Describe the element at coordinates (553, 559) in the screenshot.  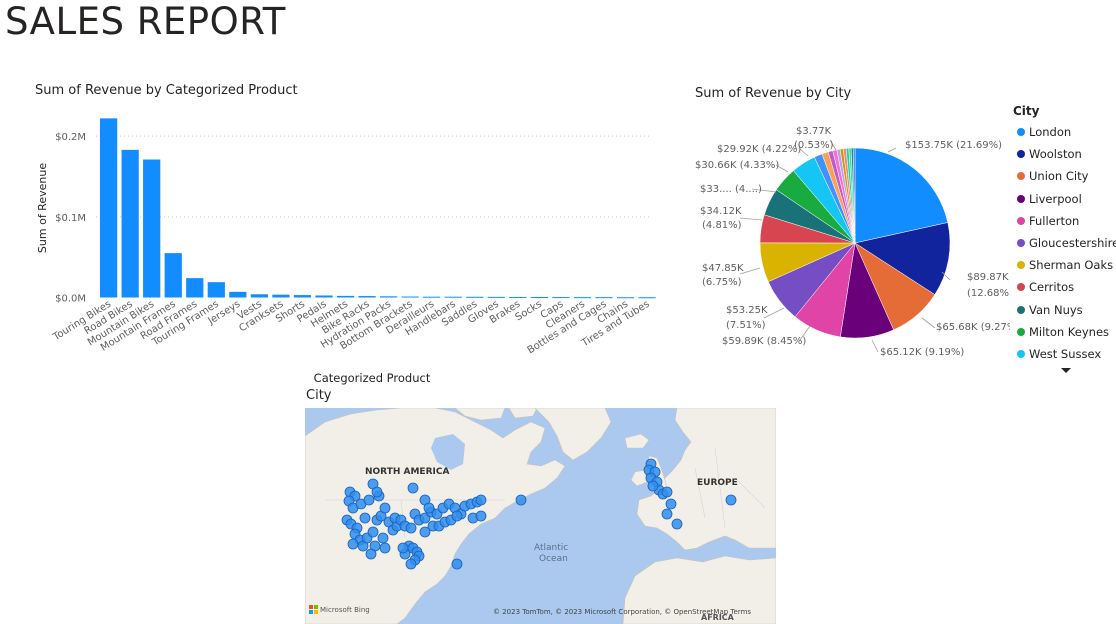
I see `map-label-ocean-2: Ocean` at that location.